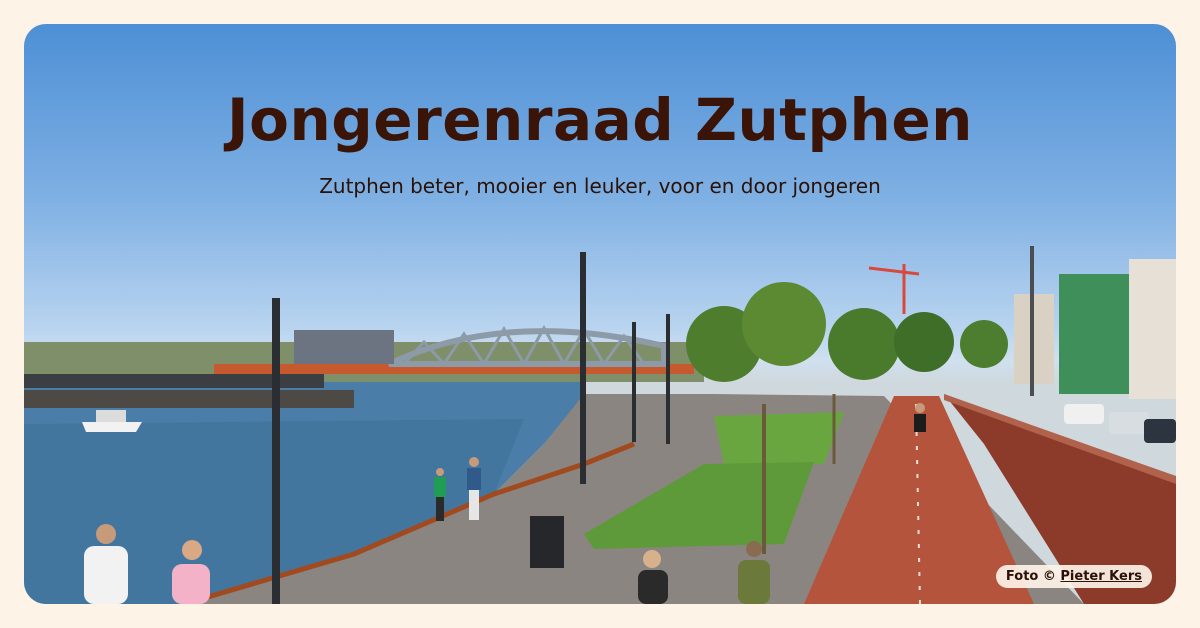 The width and height of the screenshot is (1200, 628). I want to click on boat, so click(112, 427).